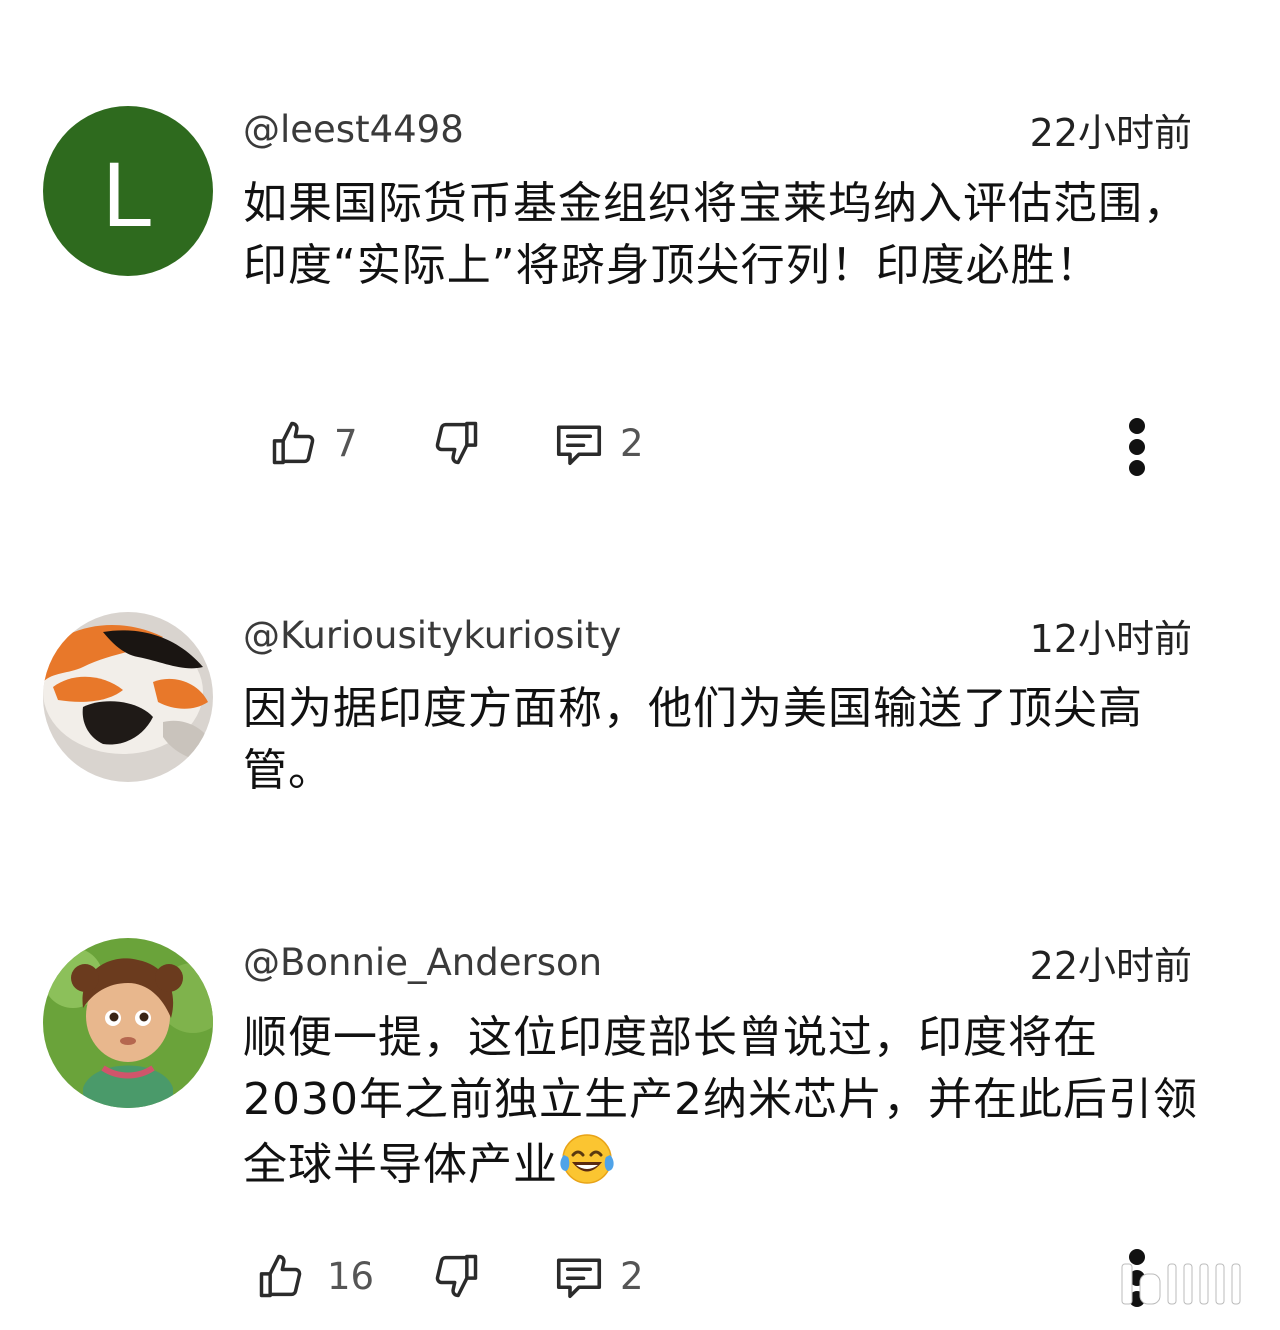 This screenshot has width=1280, height=1330. I want to click on laughing-tears-emoji, so click(587, 1166).